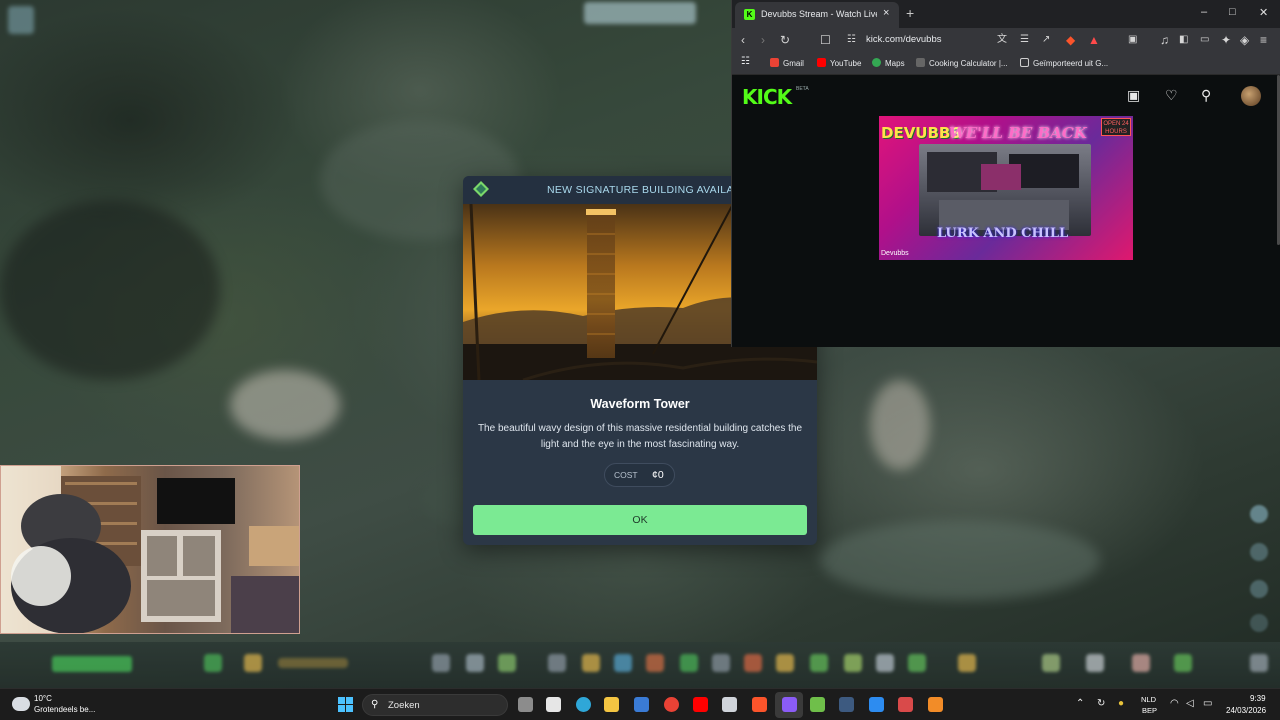 This screenshot has height=720, width=1280. Describe the element at coordinates (851, 40) in the screenshot. I see `site-info-icon: ☷` at that location.